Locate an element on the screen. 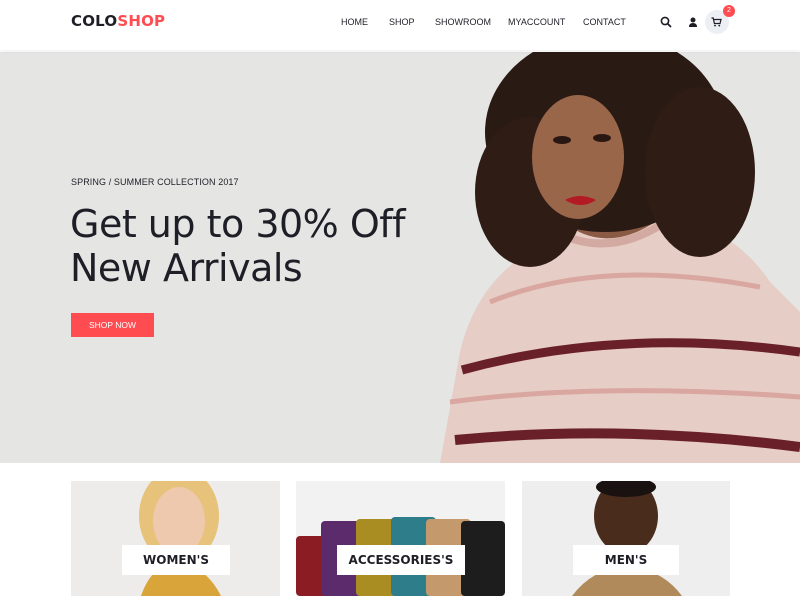 The height and width of the screenshot is (596, 800). accessories-banner-image is located at coordinates (400, 538).